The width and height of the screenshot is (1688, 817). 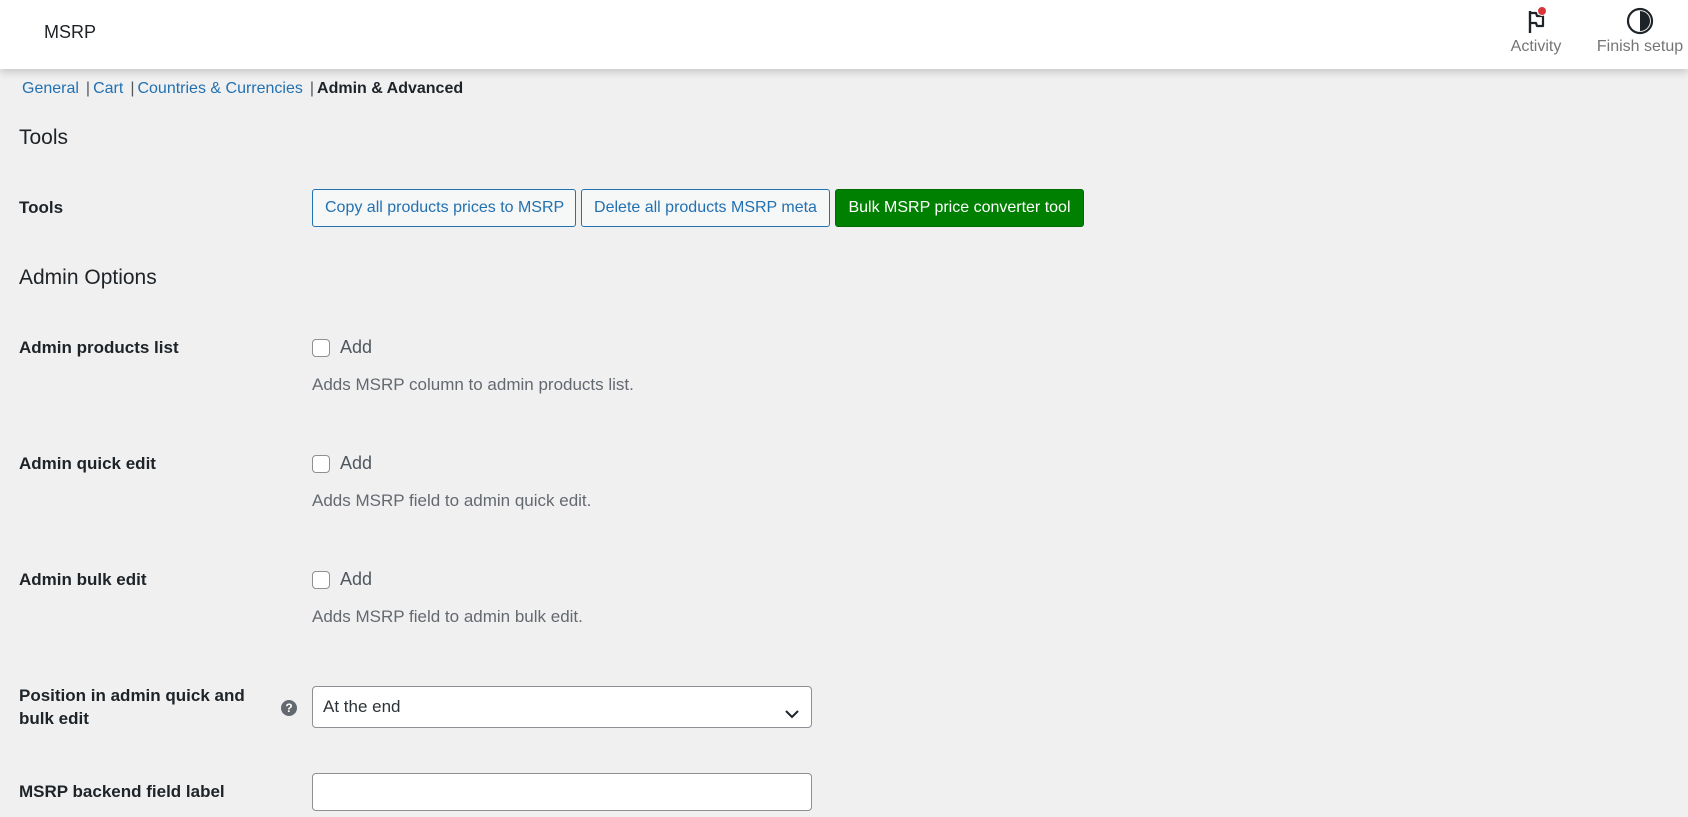 I want to click on delete-msrp-meta-button: Delete all products MSRP meta, so click(x=705, y=208).